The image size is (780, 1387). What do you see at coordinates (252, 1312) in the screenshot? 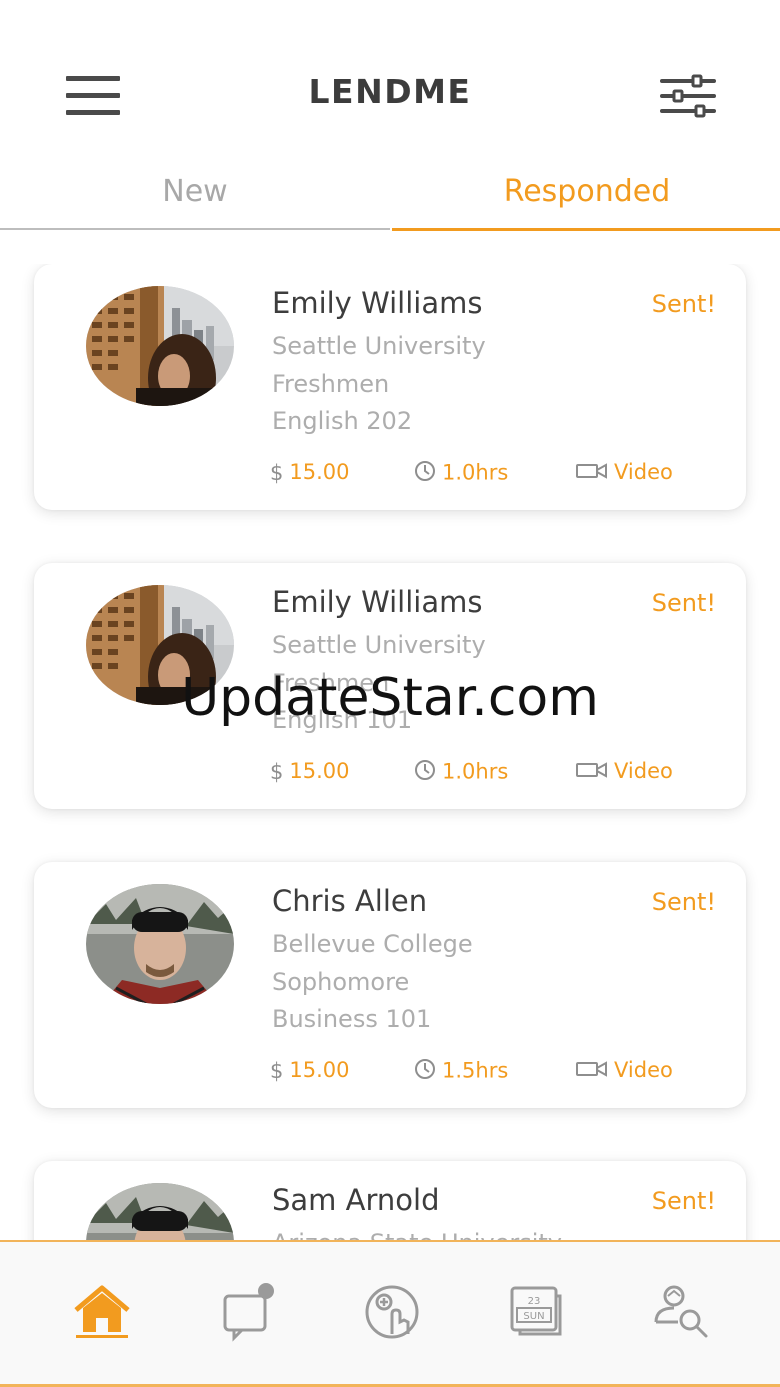
I see `chat-icon` at bounding box center [252, 1312].